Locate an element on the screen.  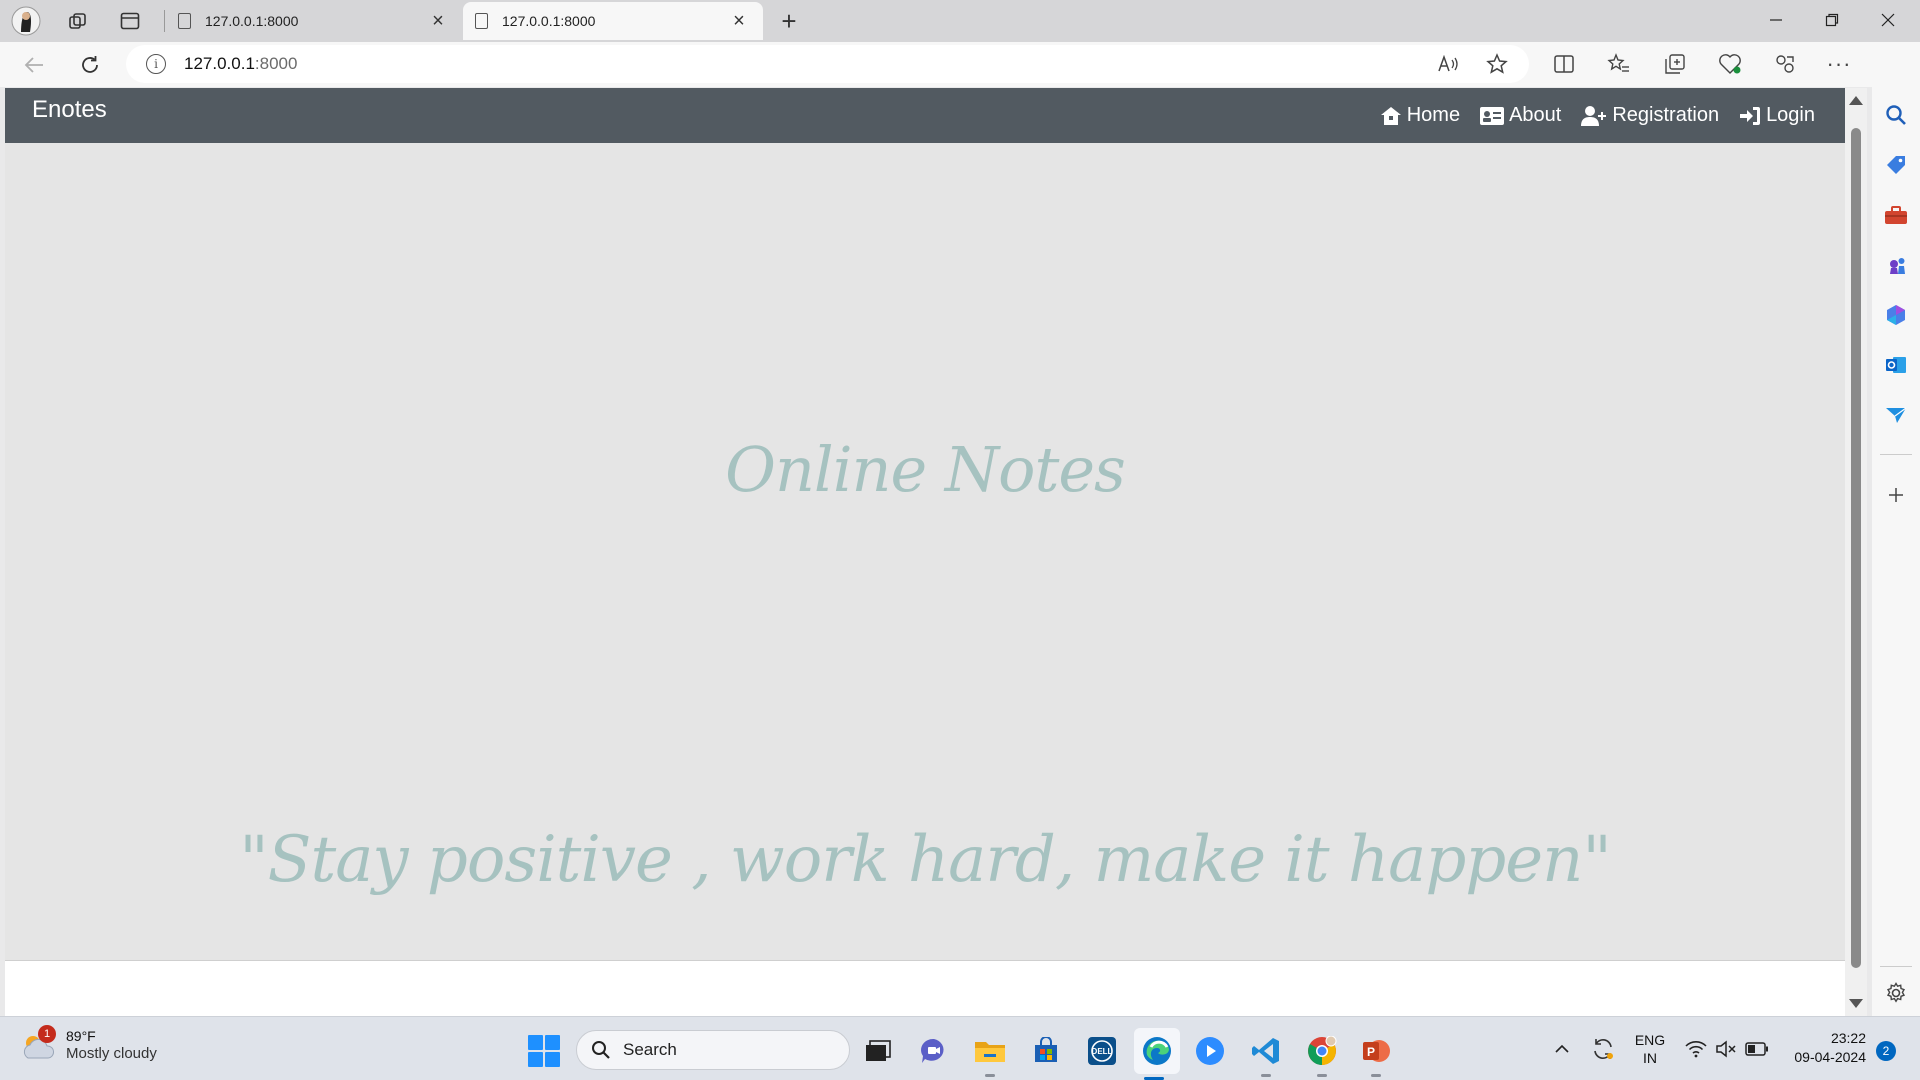
chat-icon is located at coordinates (932, 1050).